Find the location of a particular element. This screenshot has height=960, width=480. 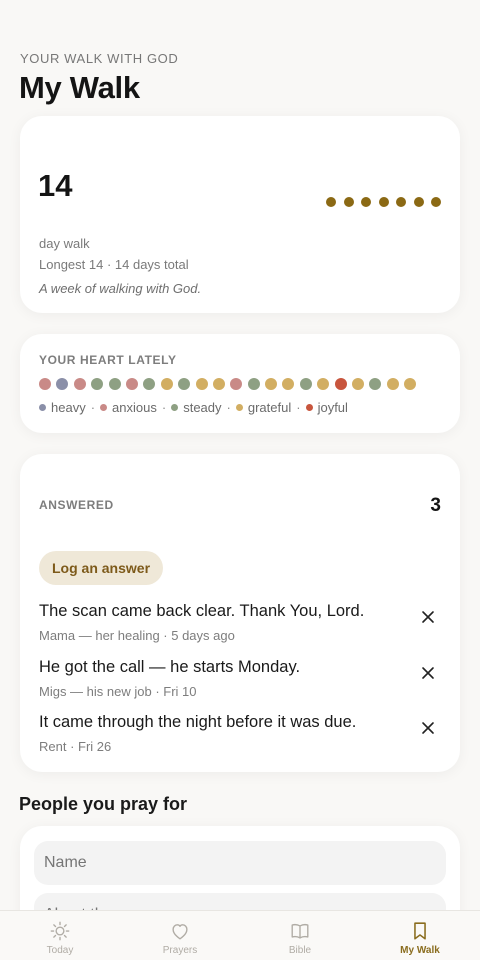

tab-label: Prayers is located at coordinates (180, 950).